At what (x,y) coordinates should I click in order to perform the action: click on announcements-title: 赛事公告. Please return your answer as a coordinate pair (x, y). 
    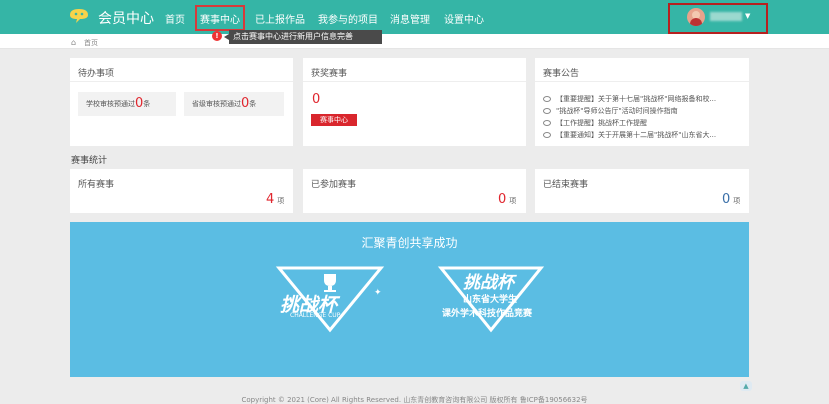
    Looking at the image, I should click on (561, 74).